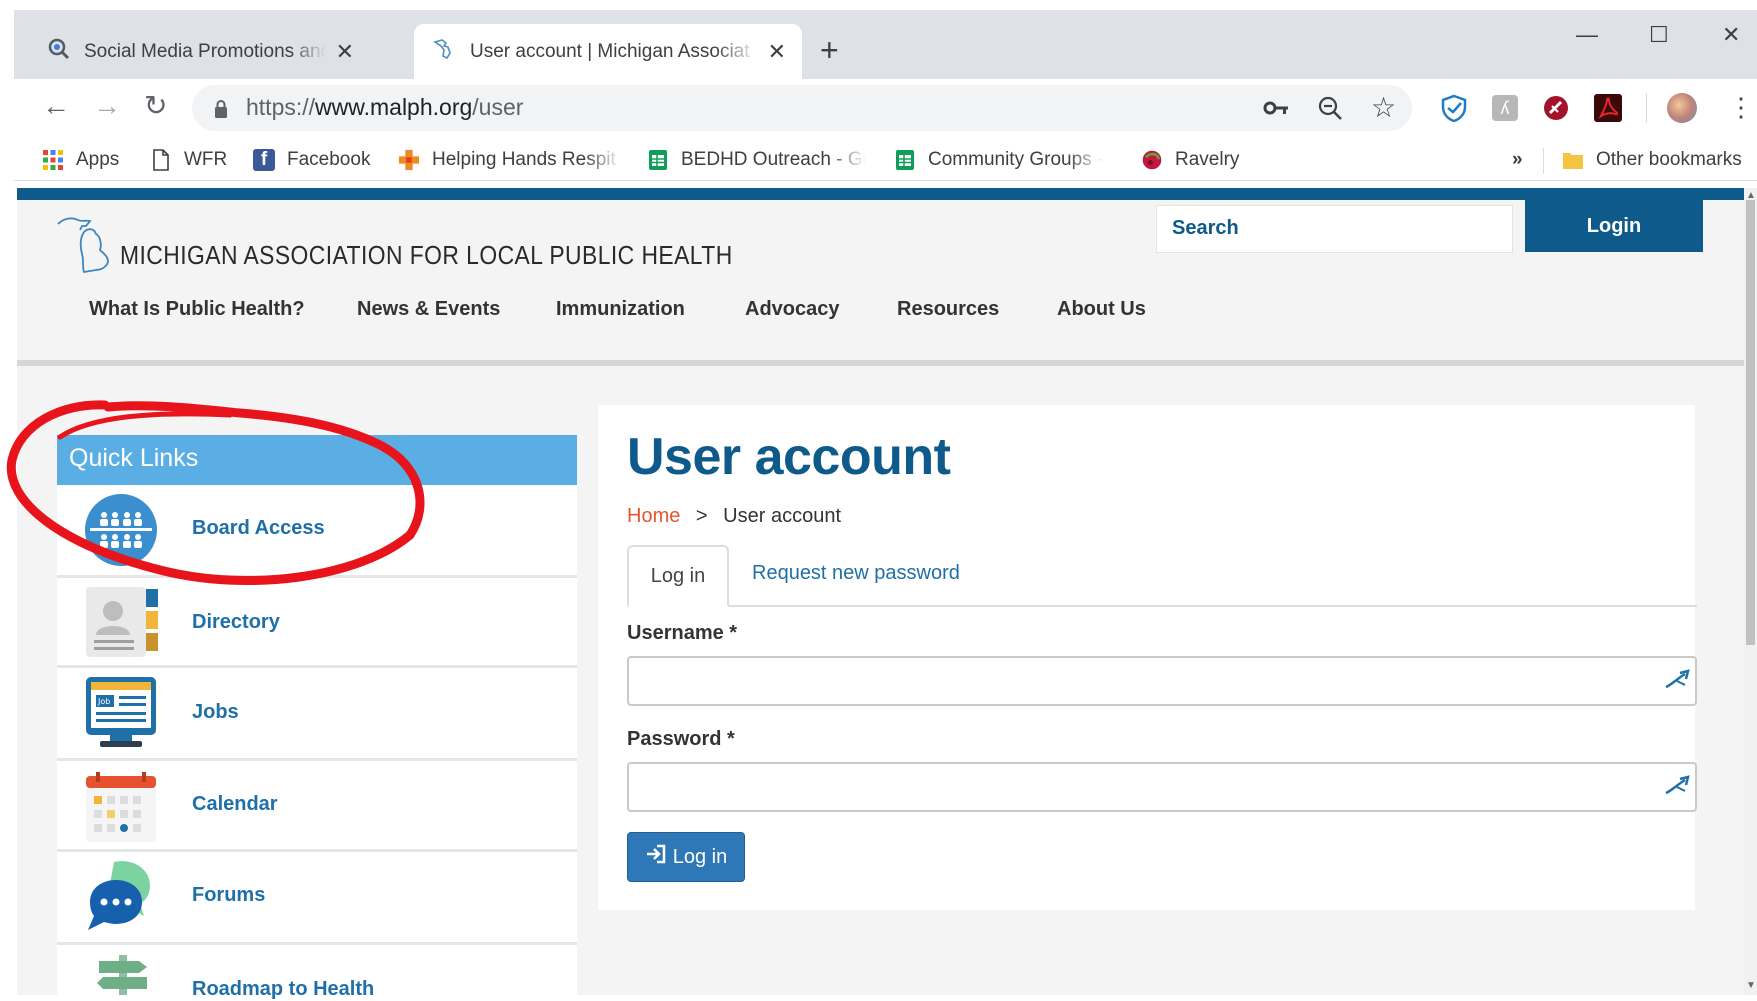 This screenshot has height=1001, width=1757. Describe the element at coordinates (409, 160) in the screenshot. I see `plus-cross-icon` at that location.